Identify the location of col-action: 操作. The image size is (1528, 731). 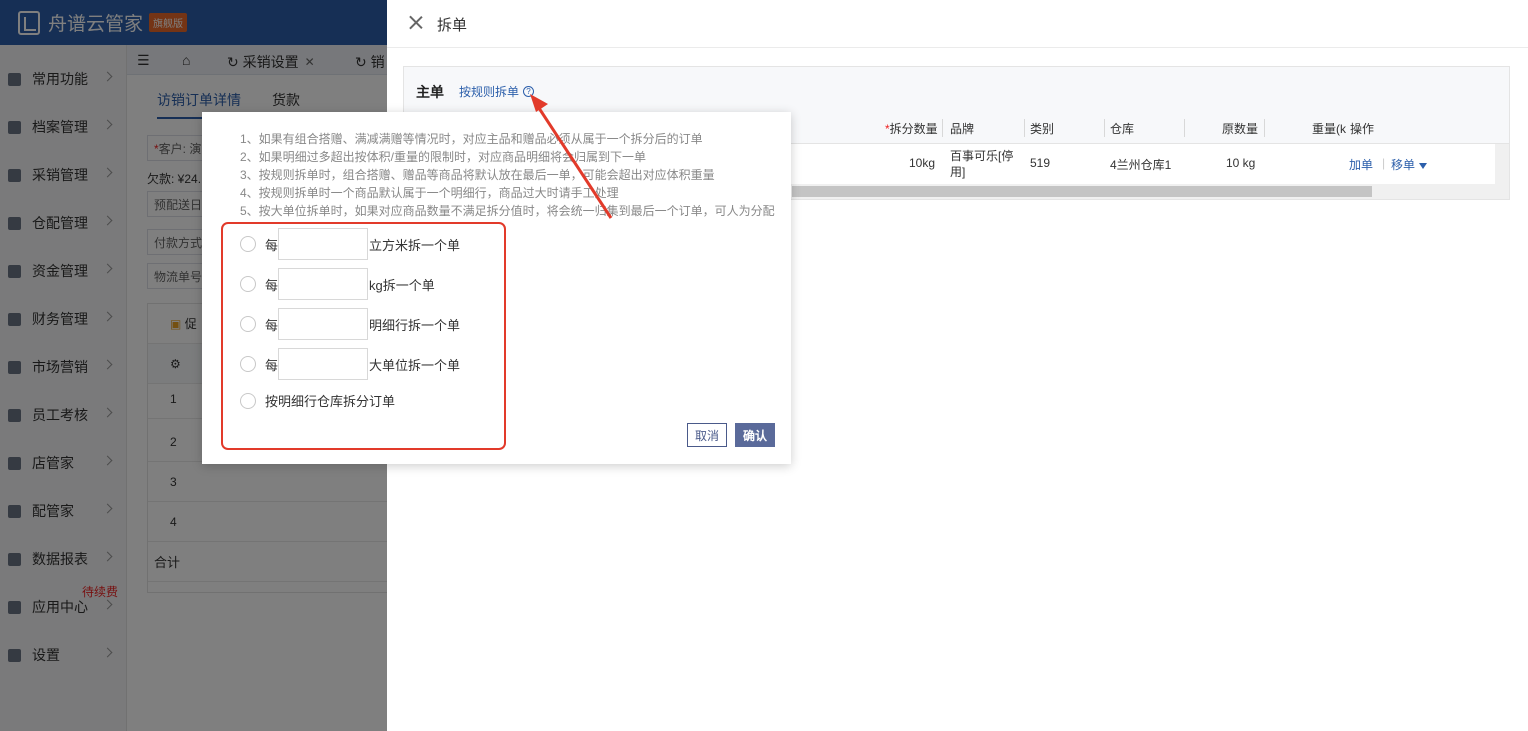
(1362, 129).